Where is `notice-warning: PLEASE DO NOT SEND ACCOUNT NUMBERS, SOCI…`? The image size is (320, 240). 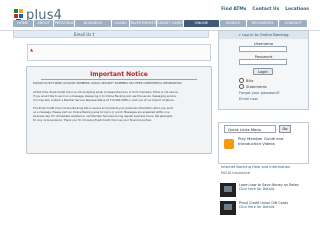
notice-warning: PLEASE DO NOT SEND ACCOUNT NUMBERS, SOCI… is located at coordinates (108, 83).